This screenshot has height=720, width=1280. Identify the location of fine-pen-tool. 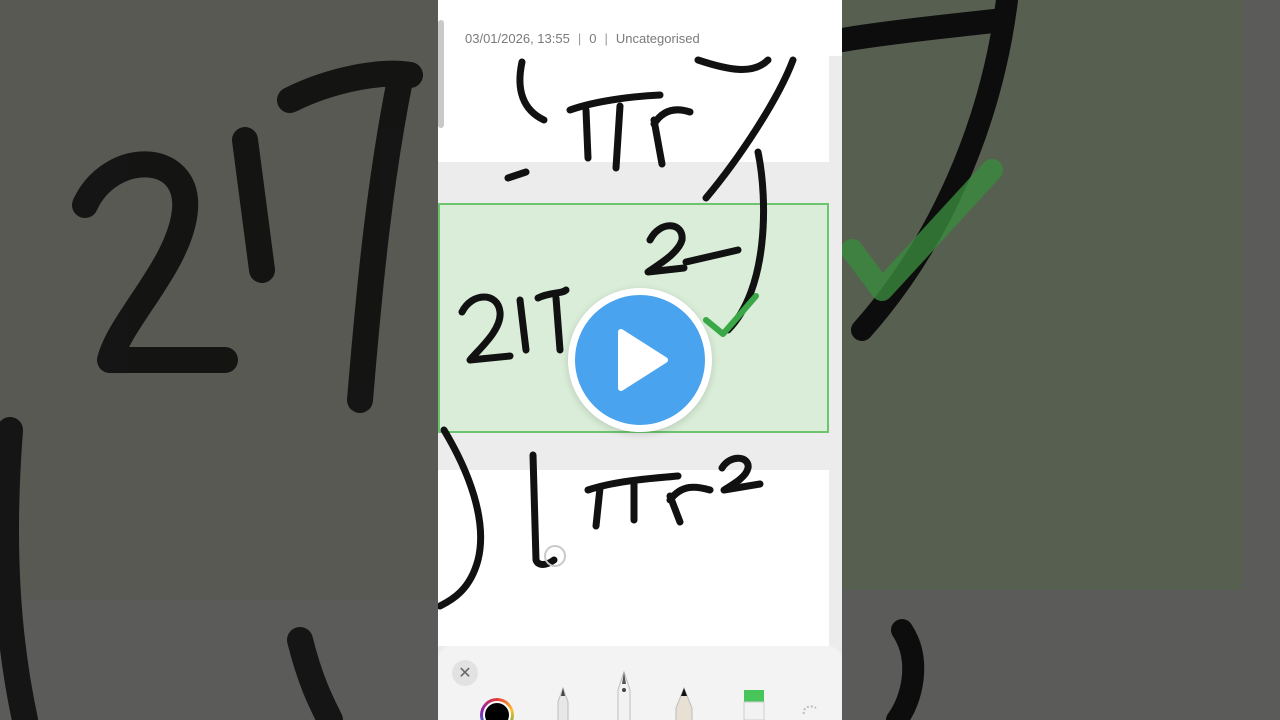
(563, 703).